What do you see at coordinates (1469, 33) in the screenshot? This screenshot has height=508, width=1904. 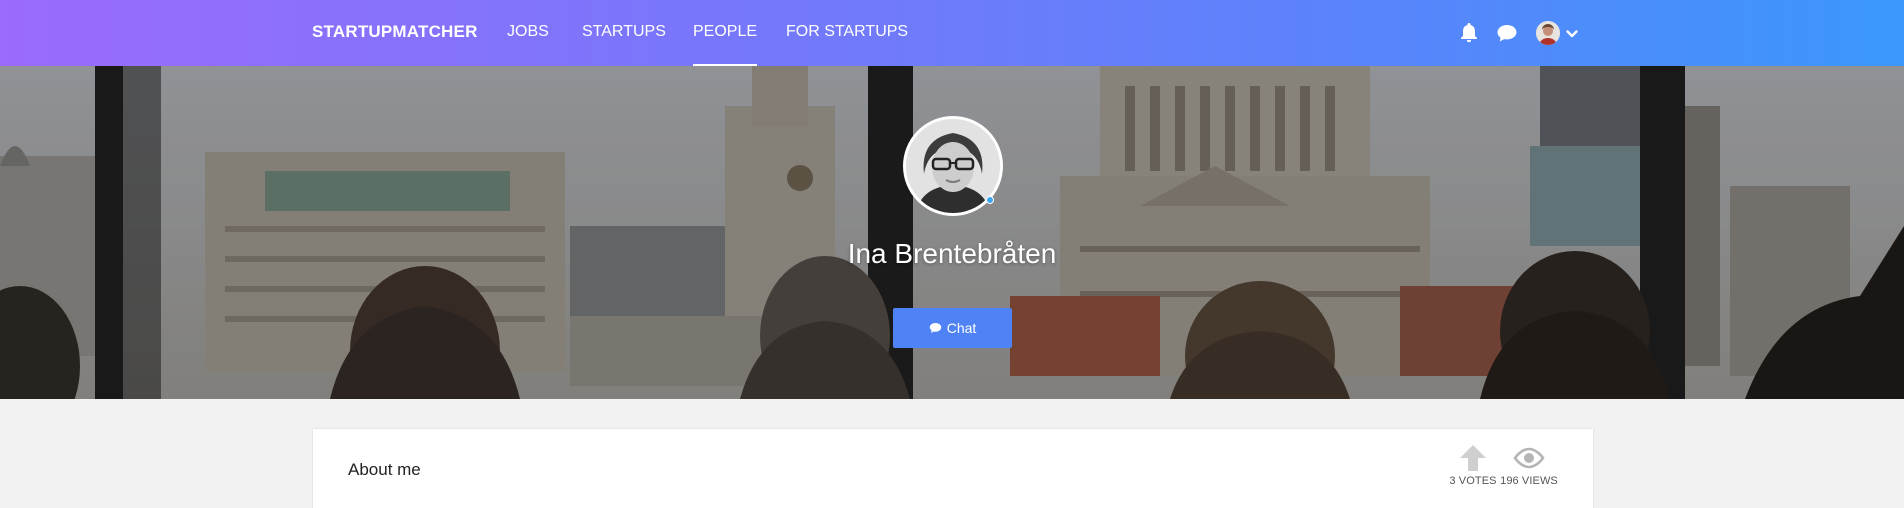 I see `bell-icon` at bounding box center [1469, 33].